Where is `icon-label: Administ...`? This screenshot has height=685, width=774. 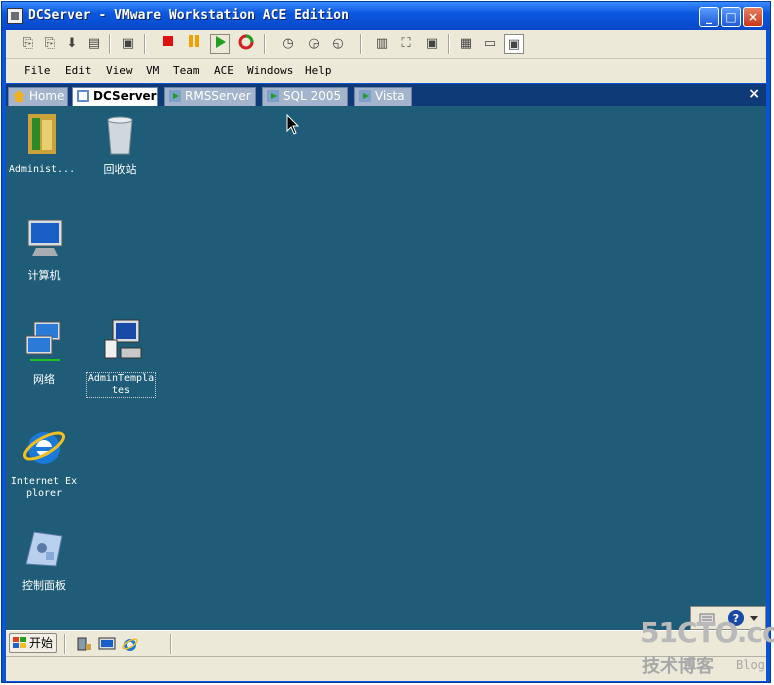
icon-label: Administ... is located at coordinates (42, 169).